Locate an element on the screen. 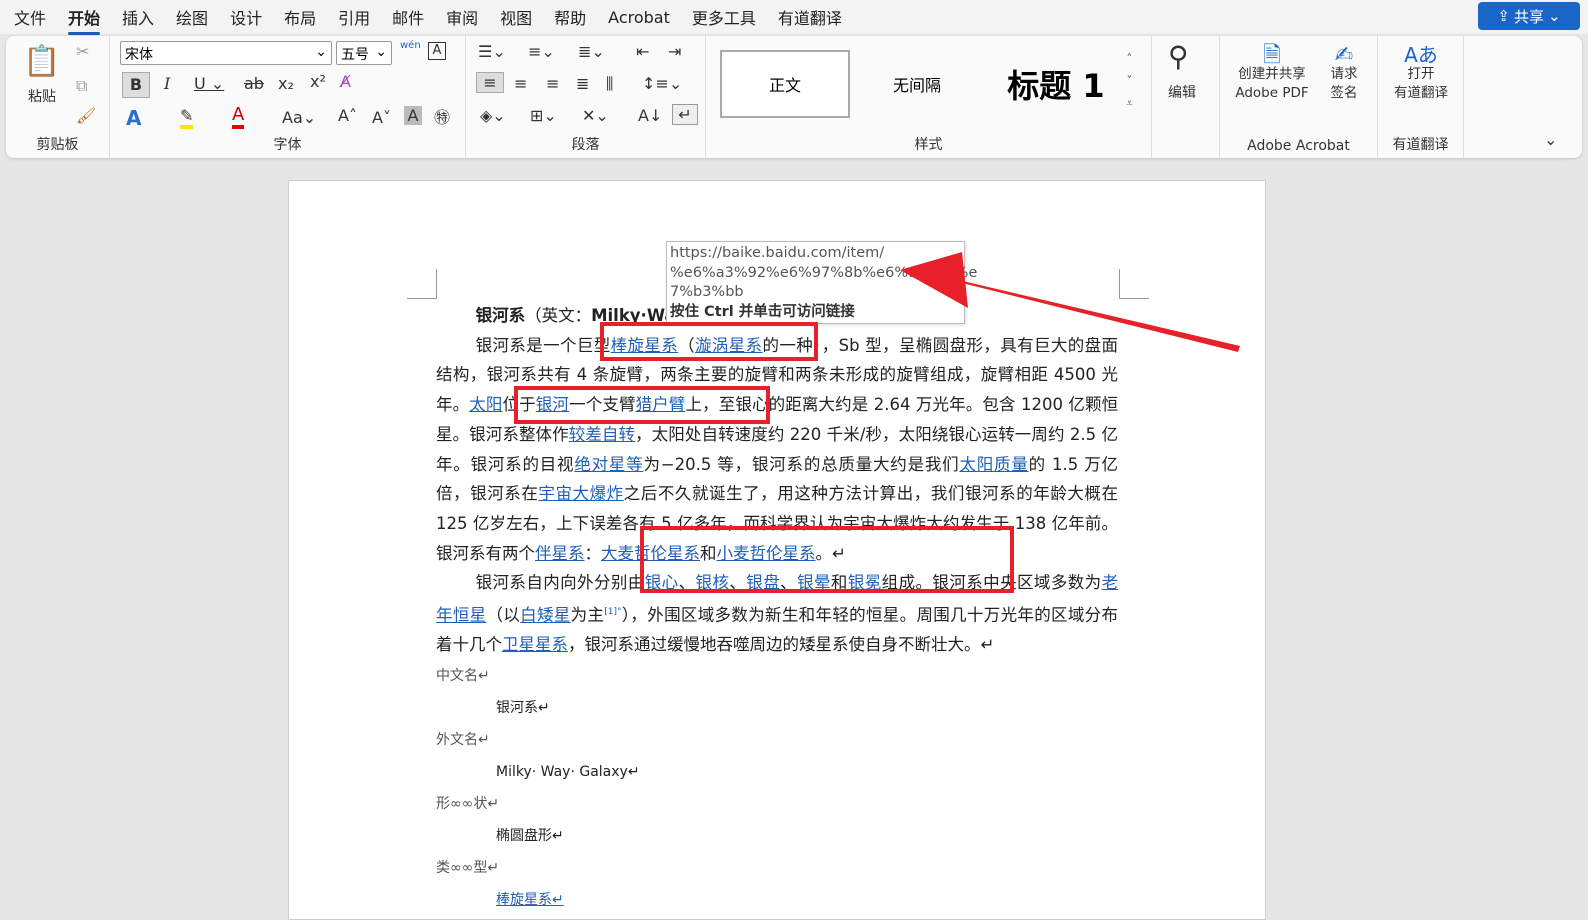 The height and width of the screenshot is (920, 1588). align-left-button: ≡ is located at coordinates (490, 82).